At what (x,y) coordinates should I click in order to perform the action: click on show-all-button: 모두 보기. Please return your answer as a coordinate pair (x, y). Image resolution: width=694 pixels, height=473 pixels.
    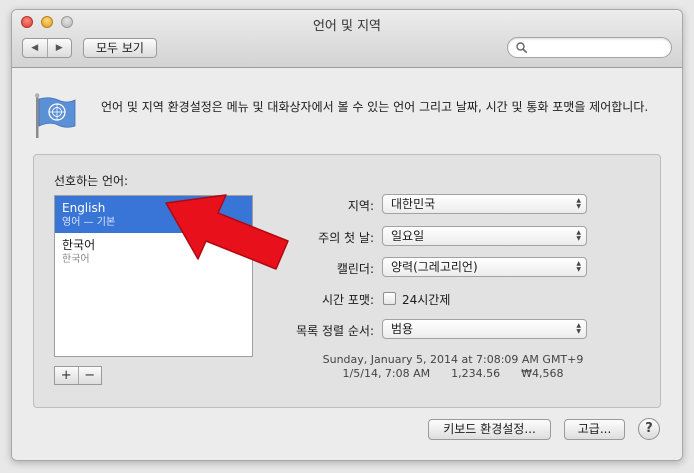
    Looking at the image, I should click on (120, 48).